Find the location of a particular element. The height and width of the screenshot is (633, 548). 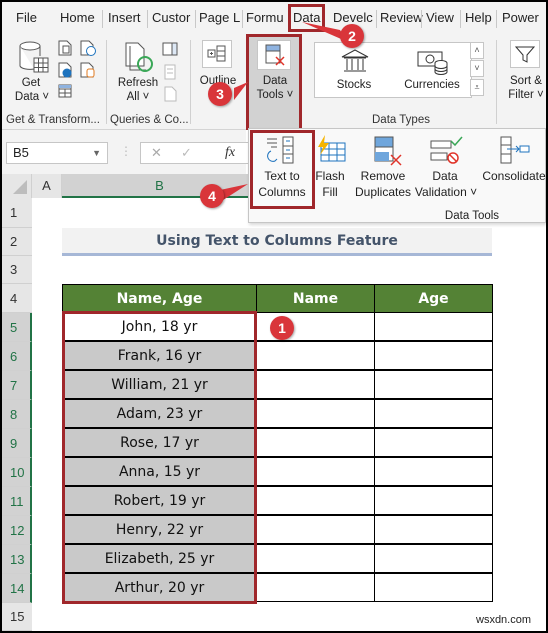

callout-badge-2: 2 is located at coordinates (352, 36).